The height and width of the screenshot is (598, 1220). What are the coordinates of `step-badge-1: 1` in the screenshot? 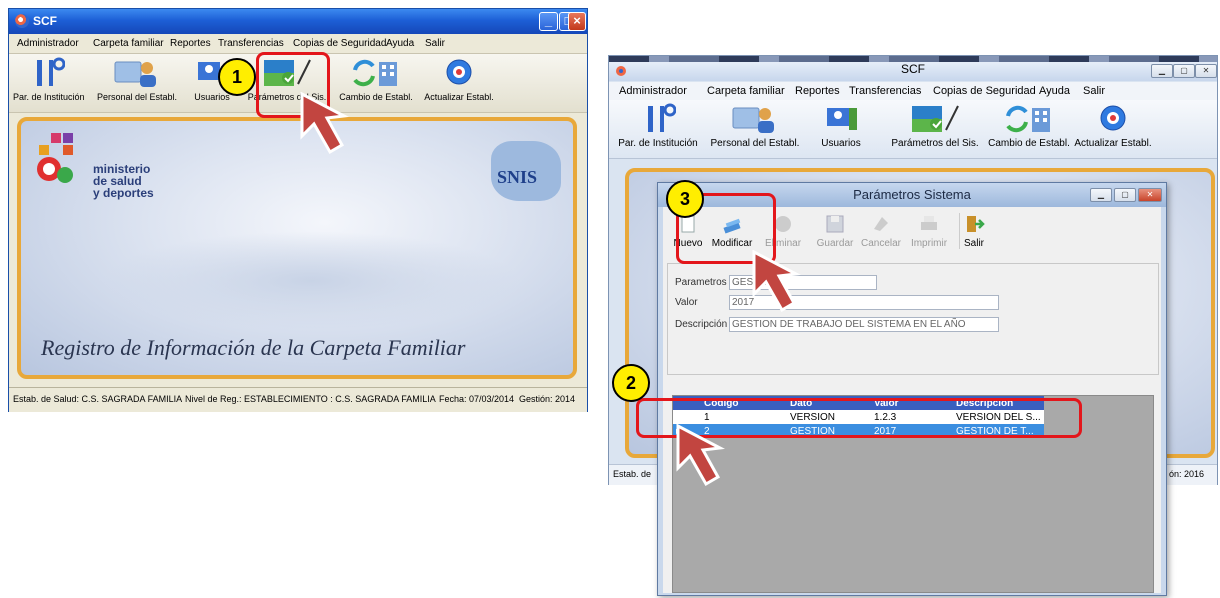 It's located at (237, 77).